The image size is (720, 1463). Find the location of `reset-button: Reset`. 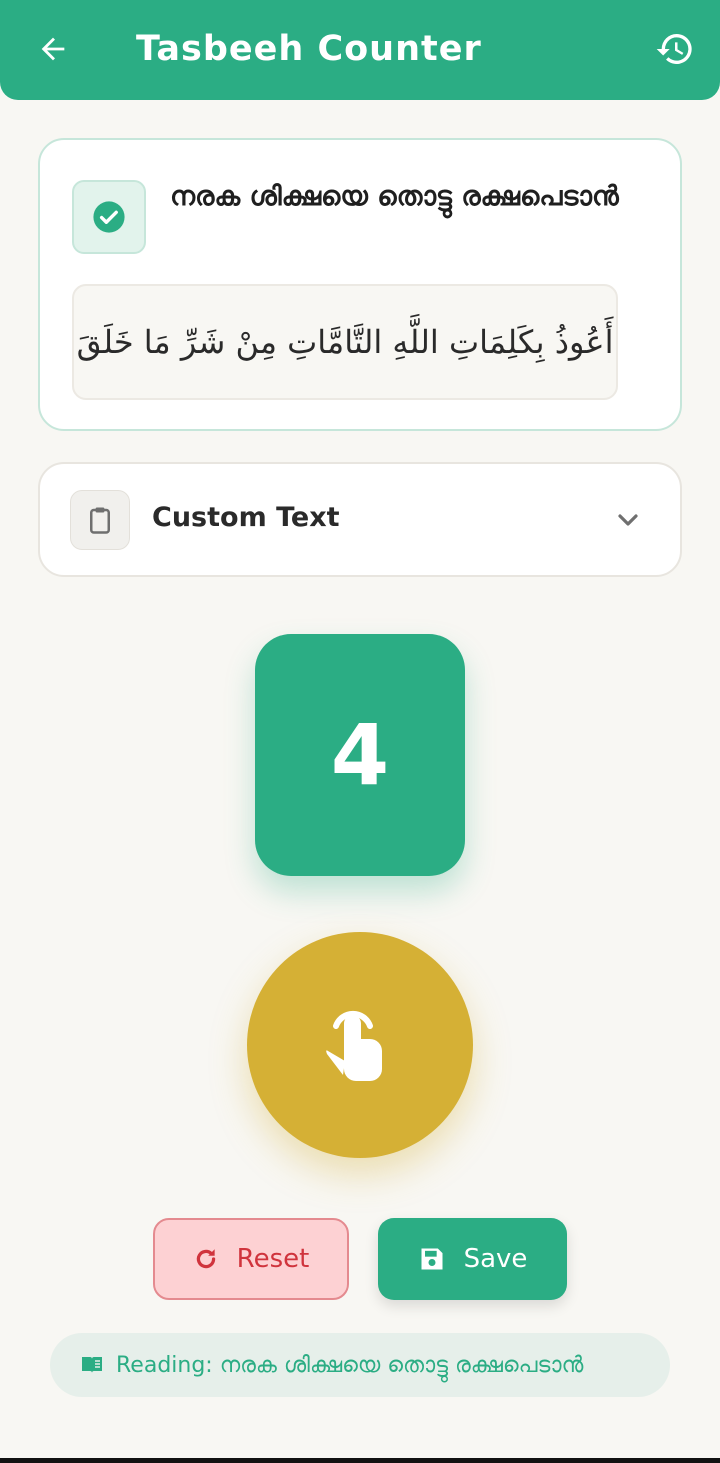

reset-button: Reset is located at coordinates (251, 1259).